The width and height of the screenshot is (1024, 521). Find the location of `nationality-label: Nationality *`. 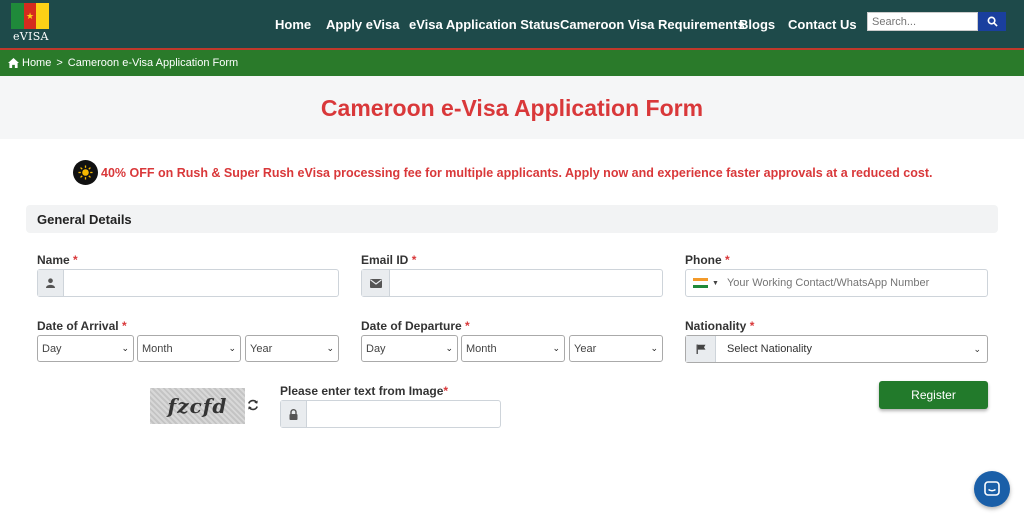

nationality-label: Nationality * is located at coordinates (720, 326).